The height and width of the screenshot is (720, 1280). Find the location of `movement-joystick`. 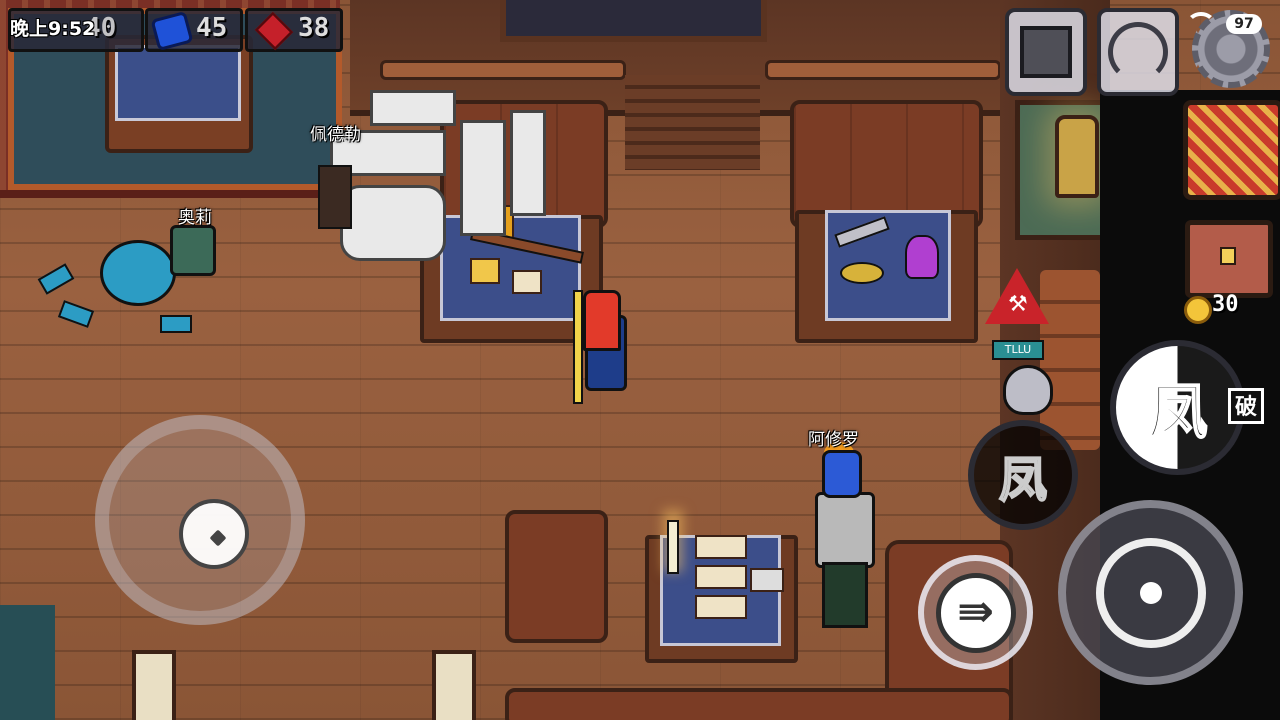

movement-joystick is located at coordinates (200, 520).